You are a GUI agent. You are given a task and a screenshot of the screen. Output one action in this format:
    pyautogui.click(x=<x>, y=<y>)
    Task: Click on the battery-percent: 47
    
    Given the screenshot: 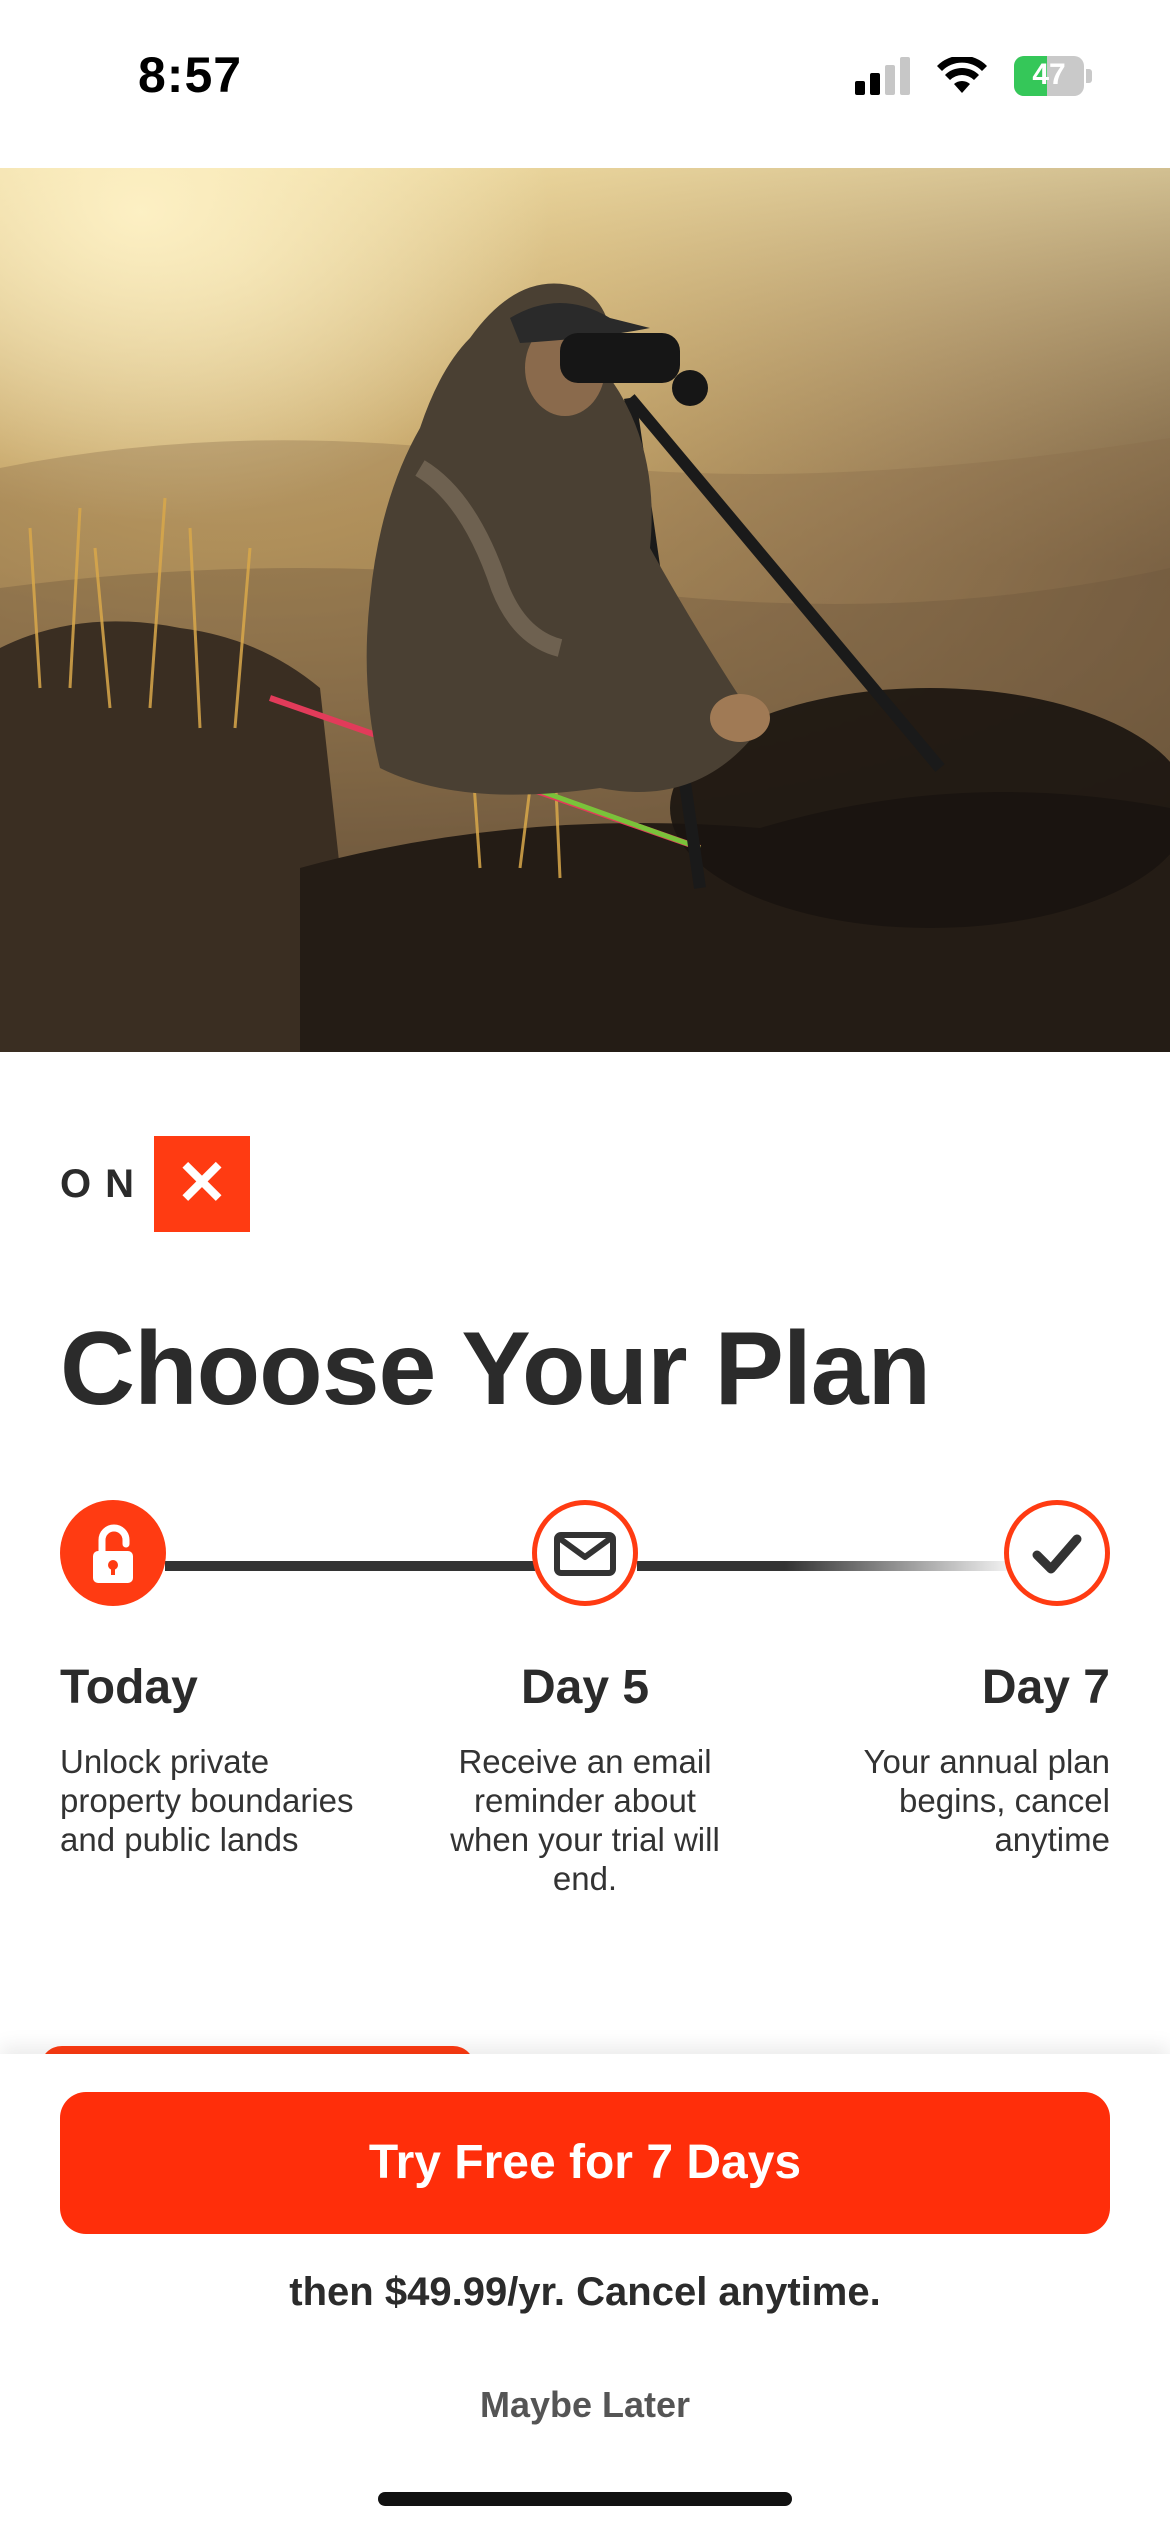 What is the action you would take?
    pyautogui.click(x=1049, y=74)
    